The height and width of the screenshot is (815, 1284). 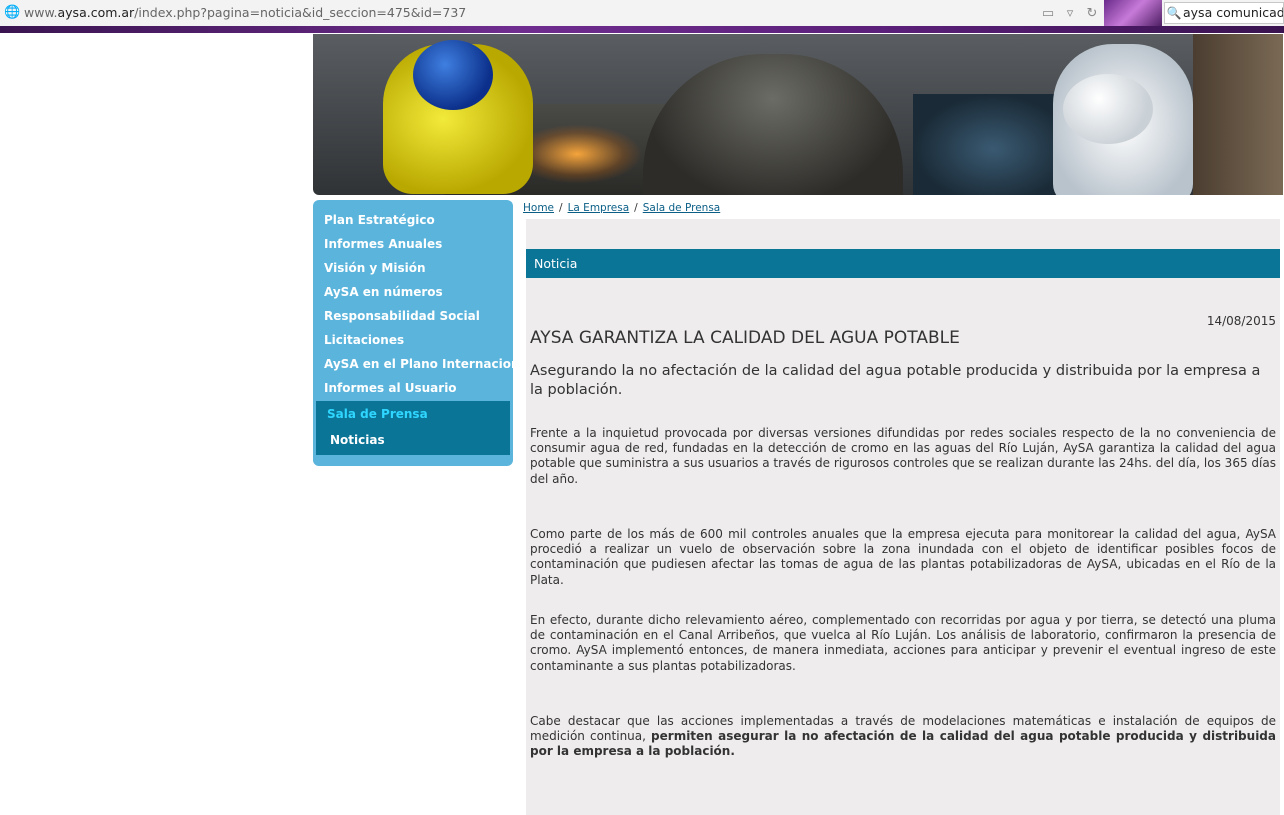 What do you see at coordinates (1092, 13) in the screenshot?
I see `reload-icon: ↻` at bounding box center [1092, 13].